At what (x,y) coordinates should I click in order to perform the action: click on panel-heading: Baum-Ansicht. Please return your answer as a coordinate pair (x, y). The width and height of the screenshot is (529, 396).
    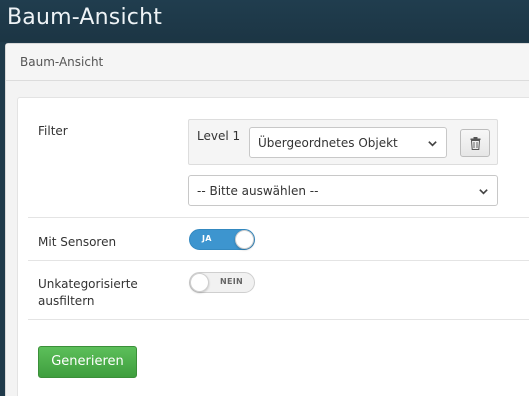
    Looking at the image, I should click on (267, 62).